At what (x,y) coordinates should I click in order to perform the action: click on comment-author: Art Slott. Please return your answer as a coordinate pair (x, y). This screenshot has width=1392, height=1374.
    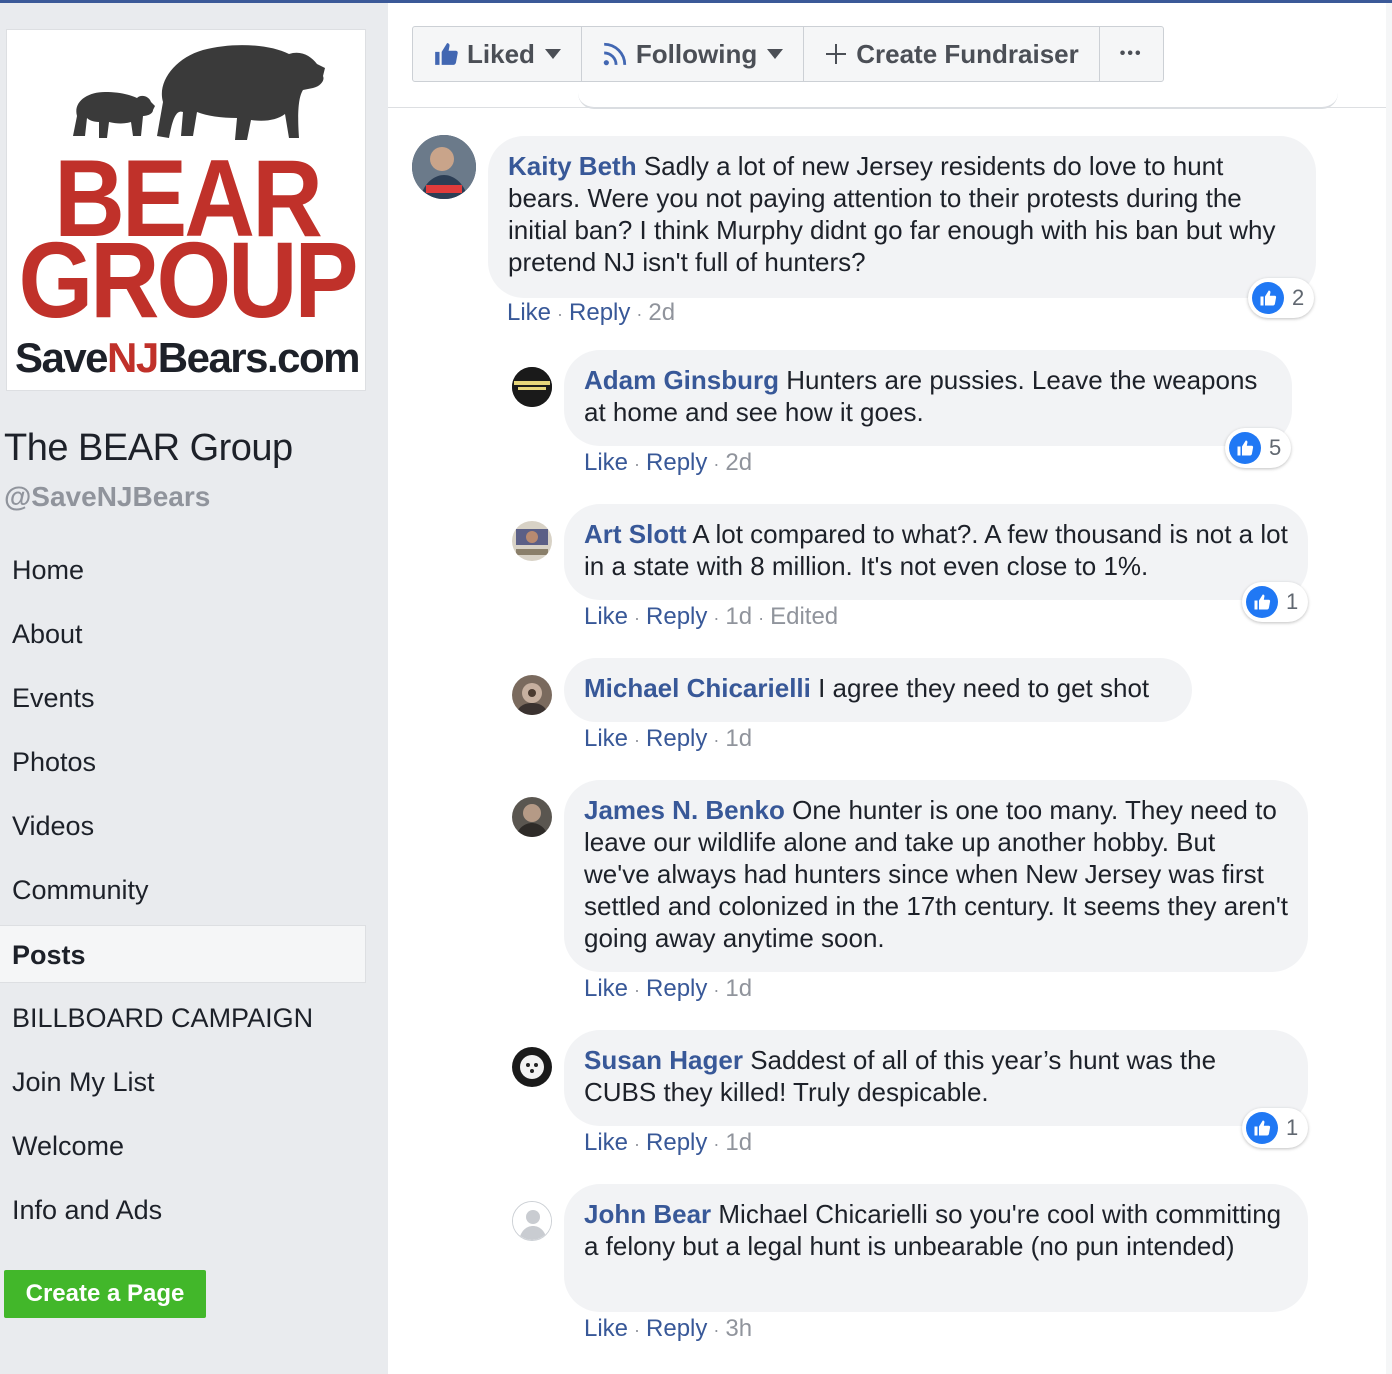
    Looking at the image, I should click on (635, 534).